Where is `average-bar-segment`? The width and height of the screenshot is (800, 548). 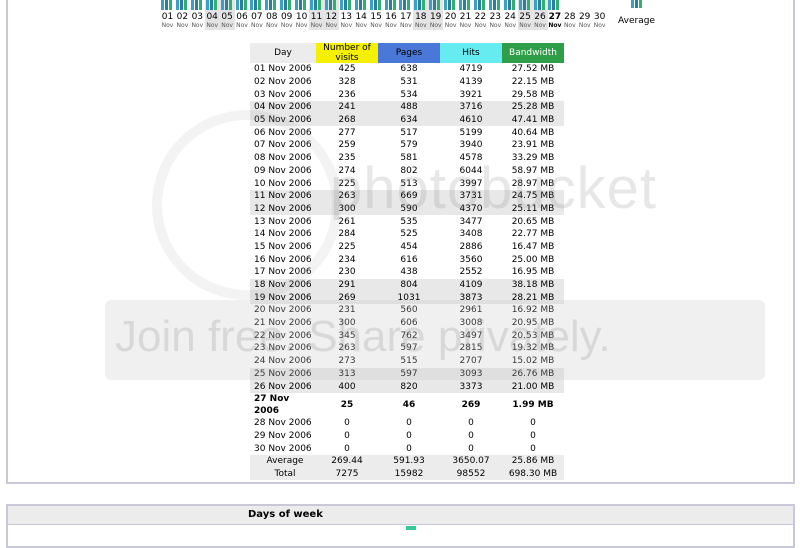
average-bar-segment is located at coordinates (636, 4).